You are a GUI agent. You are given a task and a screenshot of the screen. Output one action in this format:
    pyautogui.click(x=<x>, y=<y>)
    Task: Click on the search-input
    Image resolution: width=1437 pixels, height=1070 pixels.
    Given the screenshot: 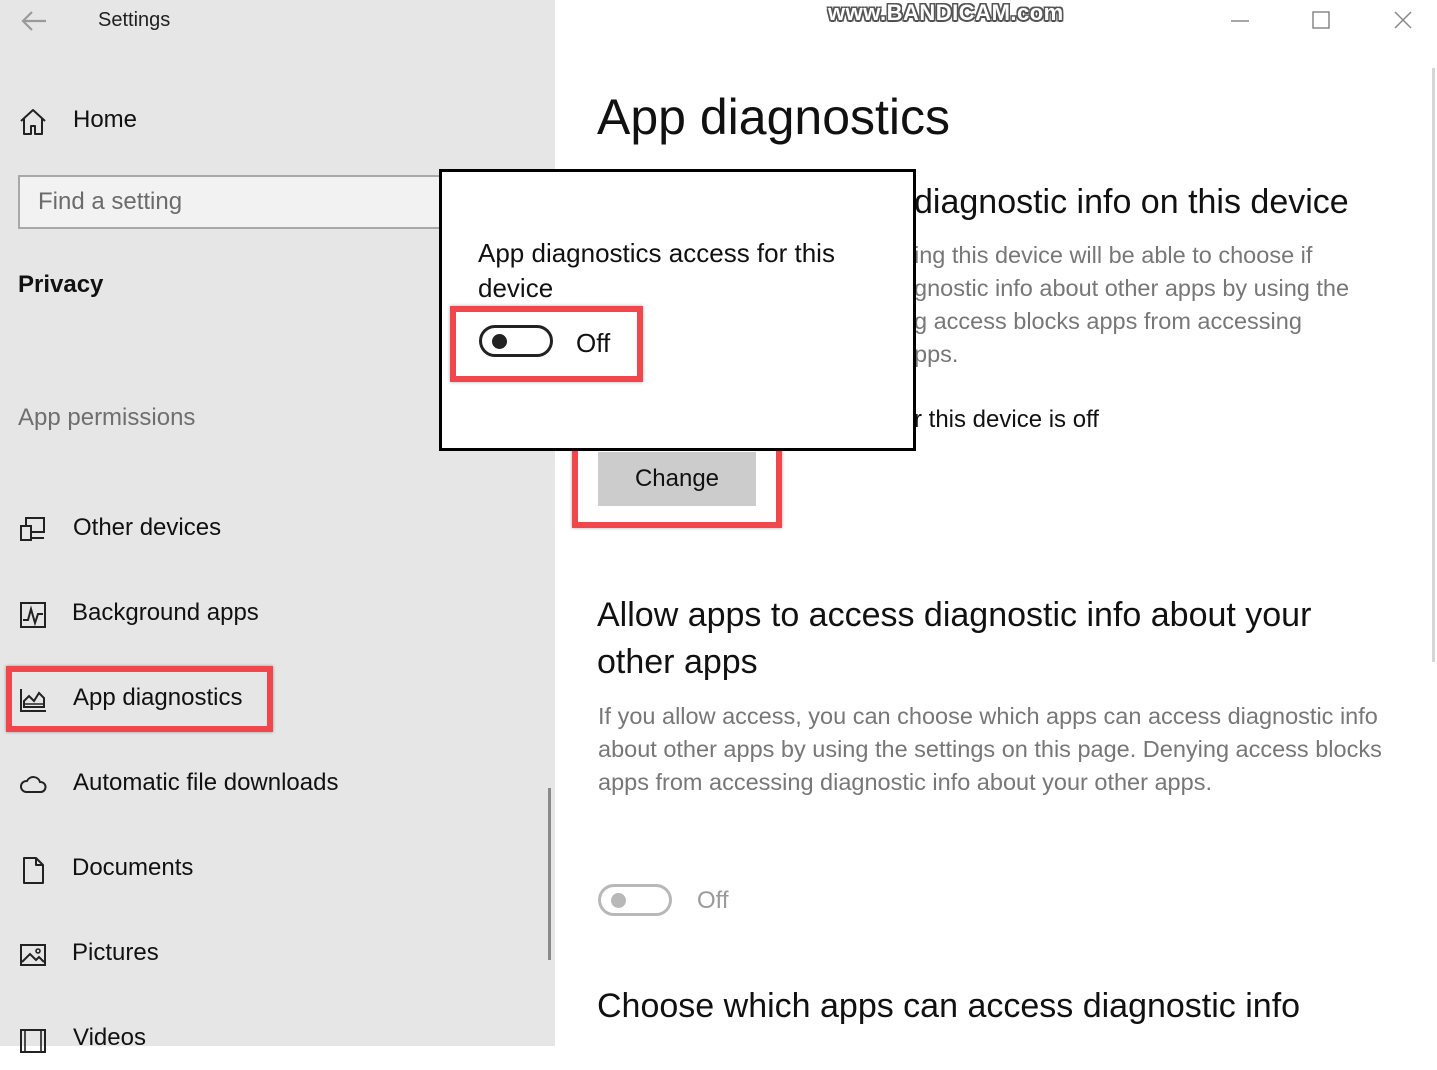 What is the action you would take?
    pyautogui.click(x=238, y=202)
    